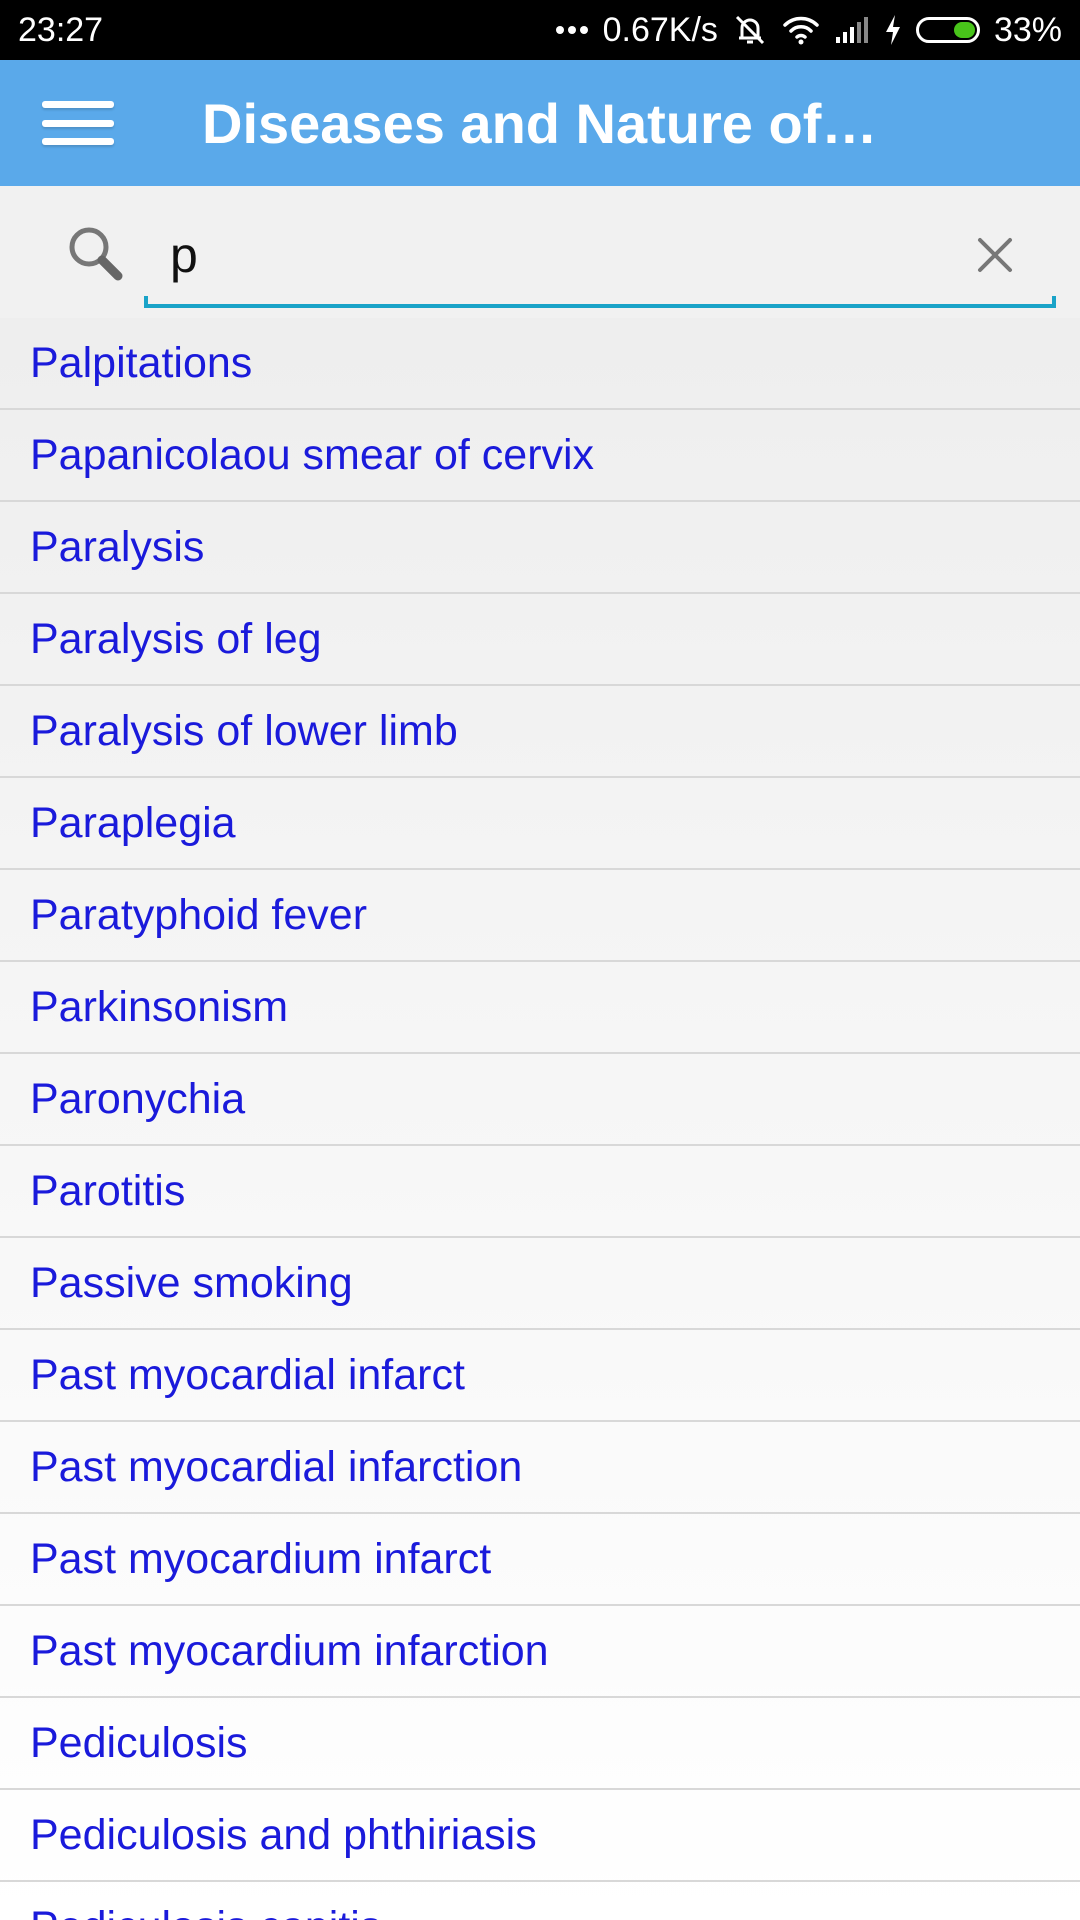 Image resolution: width=1080 pixels, height=1920 pixels. Describe the element at coordinates (852, 30) in the screenshot. I see `signal-icon` at that location.